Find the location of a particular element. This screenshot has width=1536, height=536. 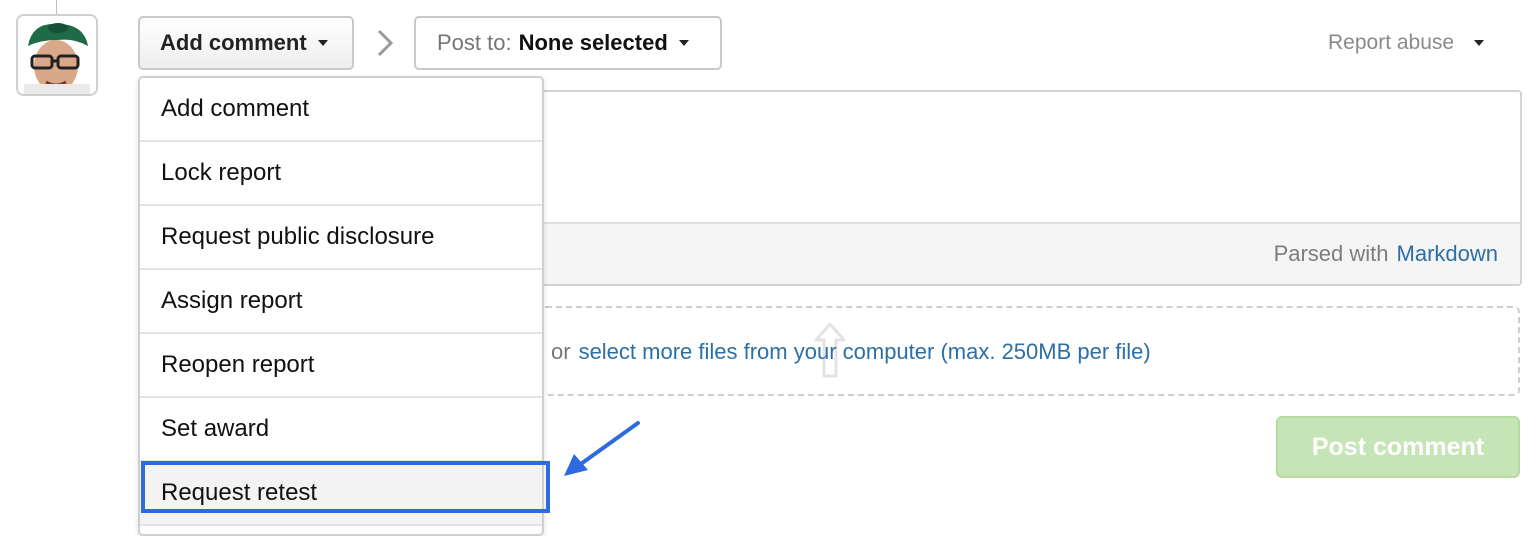

timeline-line is located at coordinates (56, 7).